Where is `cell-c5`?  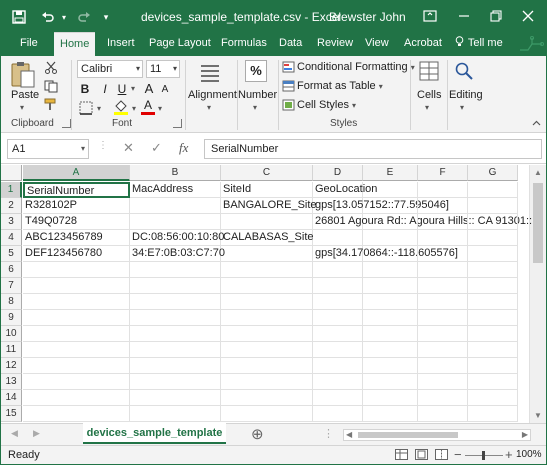 cell-c5 is located at coordinates (267, 254).